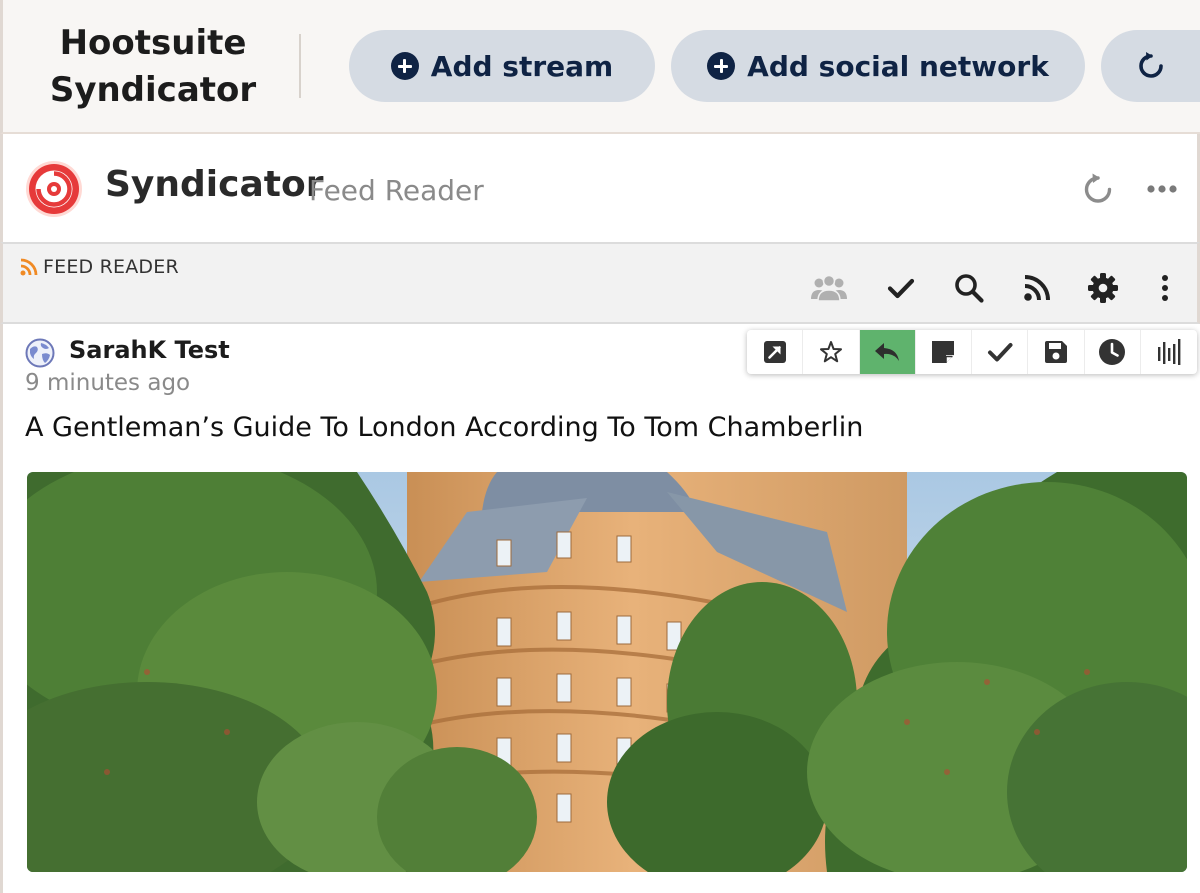 The width and height of the screenshot is (1200, 893). I want to click on open-link-button, so click(775, 352).